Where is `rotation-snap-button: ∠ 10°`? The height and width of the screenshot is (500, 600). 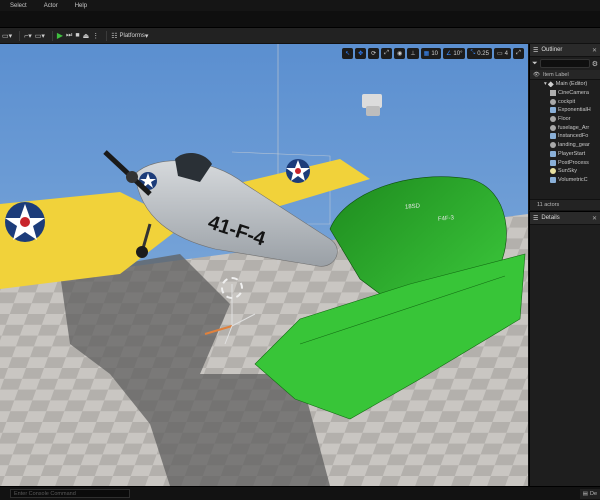 rotation-snap-button: ∠ 10° is located at coordinates (454, 53).